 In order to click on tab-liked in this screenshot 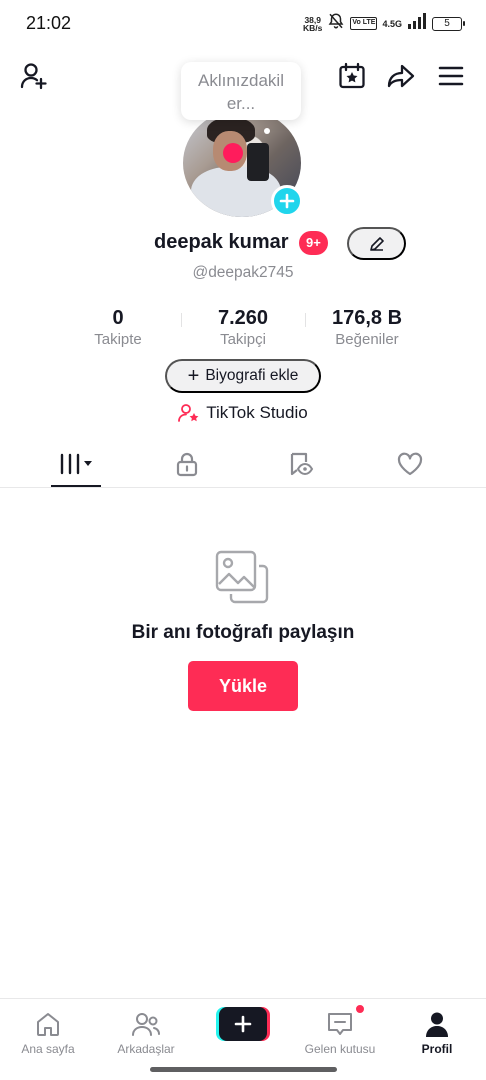, I will do `click(410, 464)`.